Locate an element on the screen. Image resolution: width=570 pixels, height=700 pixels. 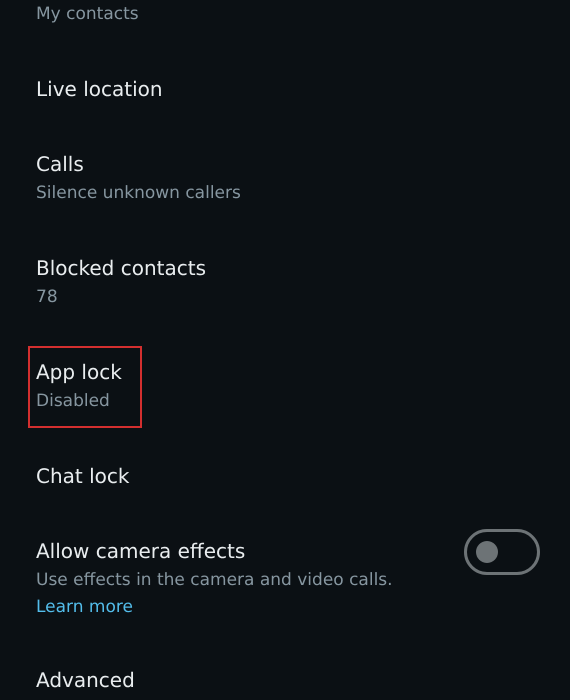
setting-subtitle: Disabled is located at coordinates (73, 401).